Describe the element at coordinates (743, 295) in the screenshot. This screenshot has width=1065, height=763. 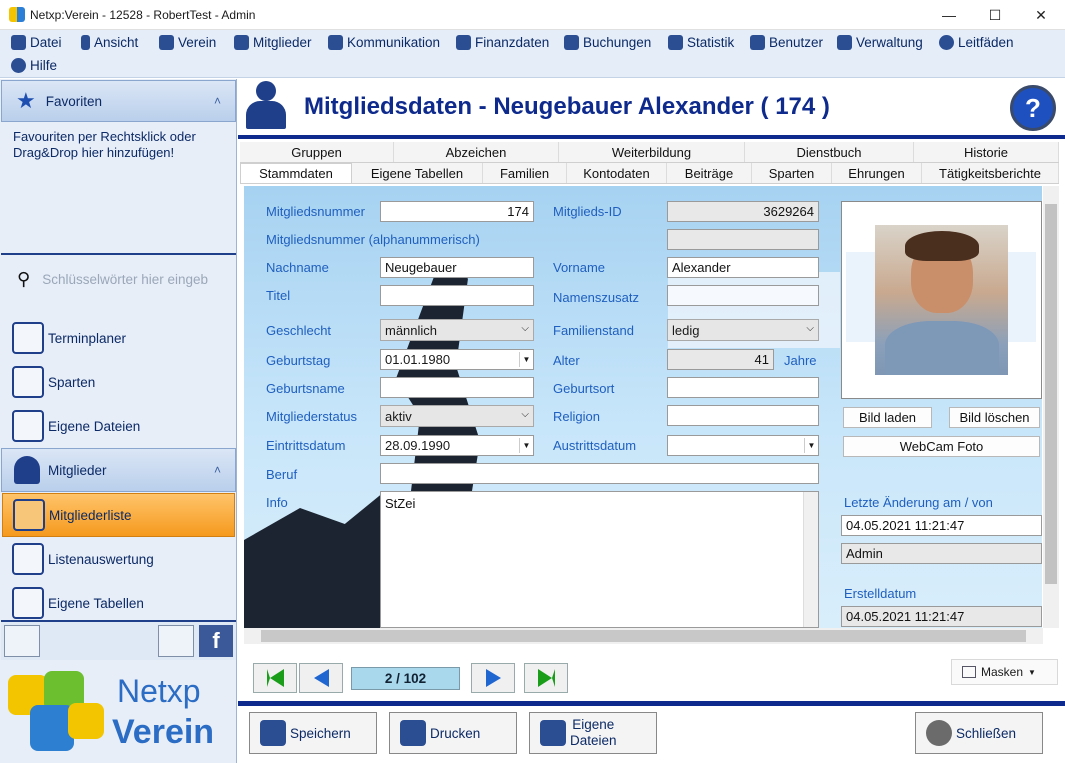
I see `field-namenszusatz` at that location.